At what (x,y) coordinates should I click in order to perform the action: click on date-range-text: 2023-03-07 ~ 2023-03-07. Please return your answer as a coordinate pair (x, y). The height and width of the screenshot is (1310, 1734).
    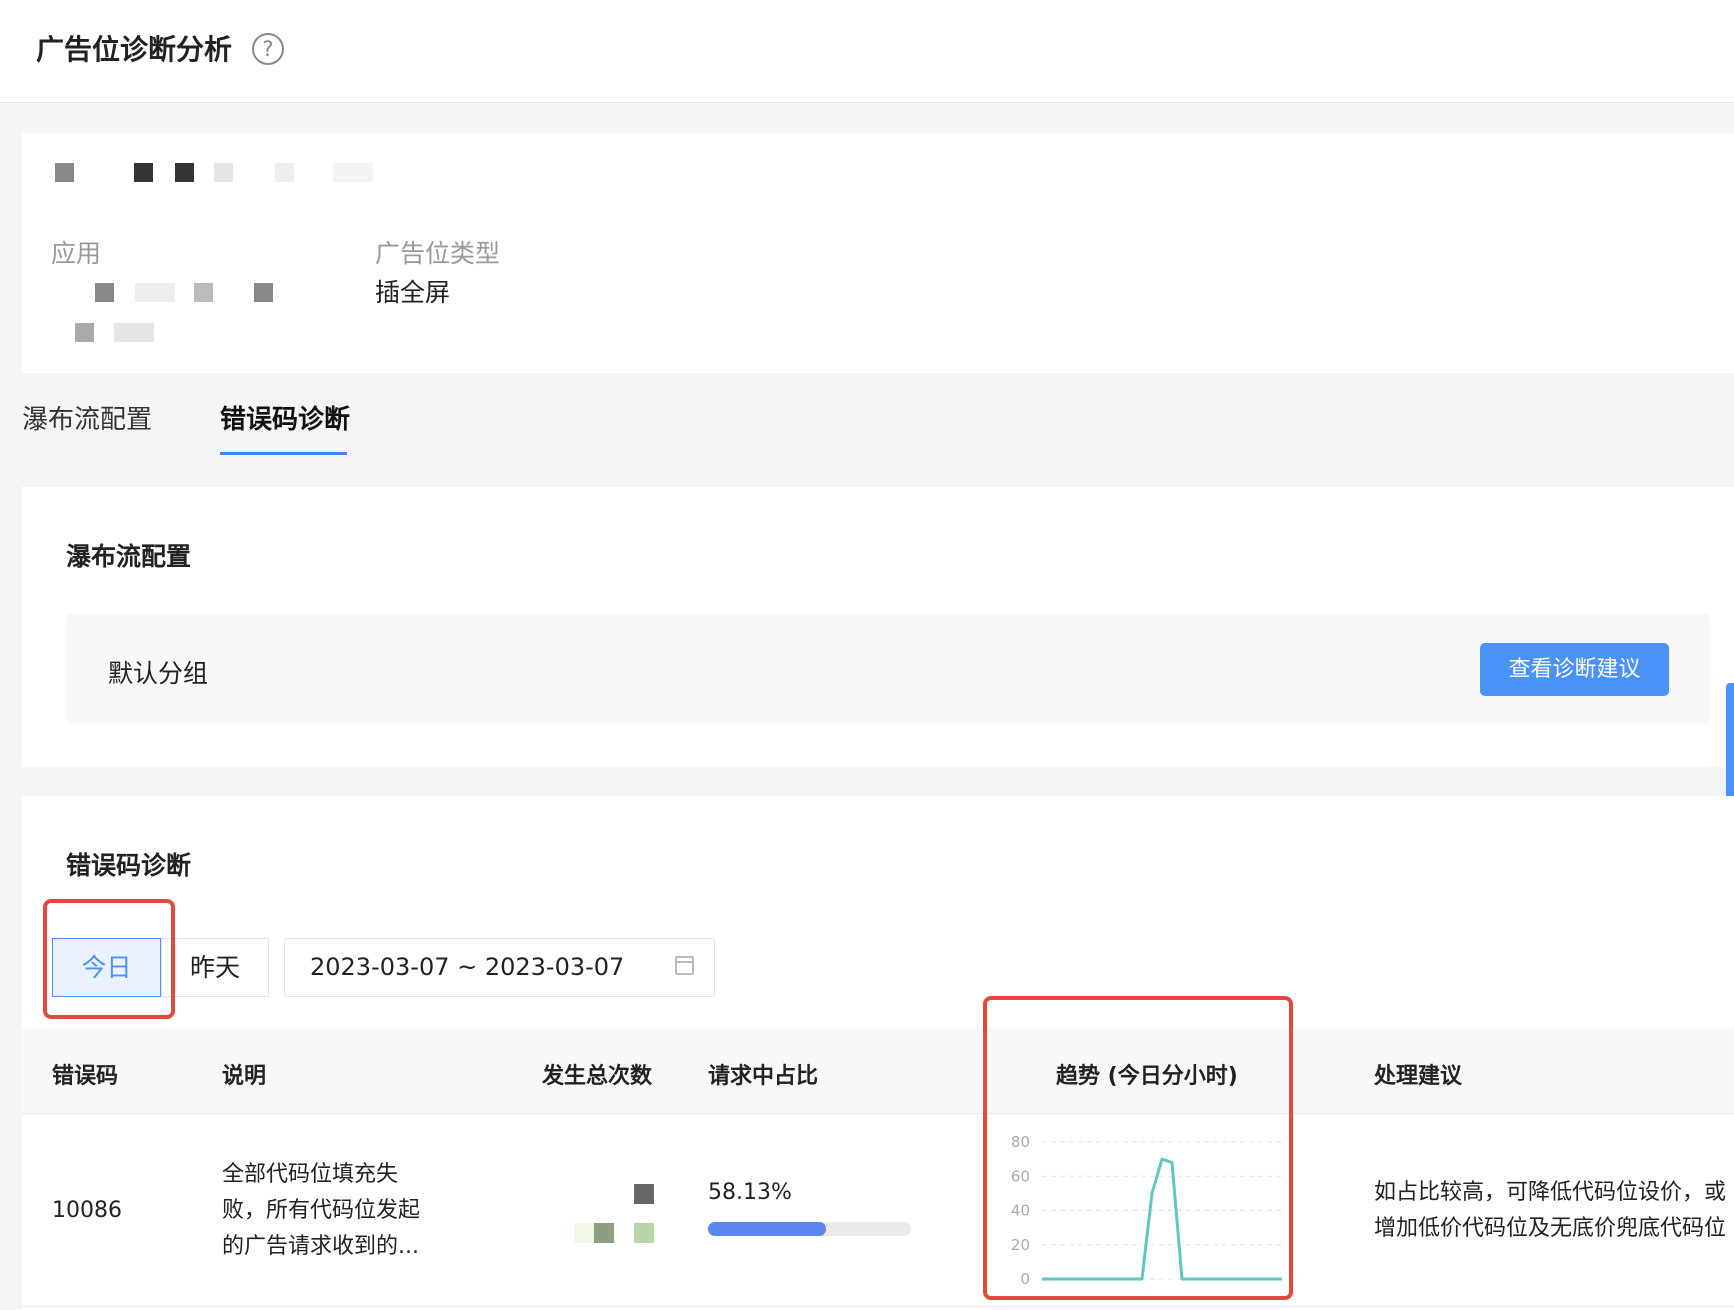
    Looking at the image, I should click on (467, 967).